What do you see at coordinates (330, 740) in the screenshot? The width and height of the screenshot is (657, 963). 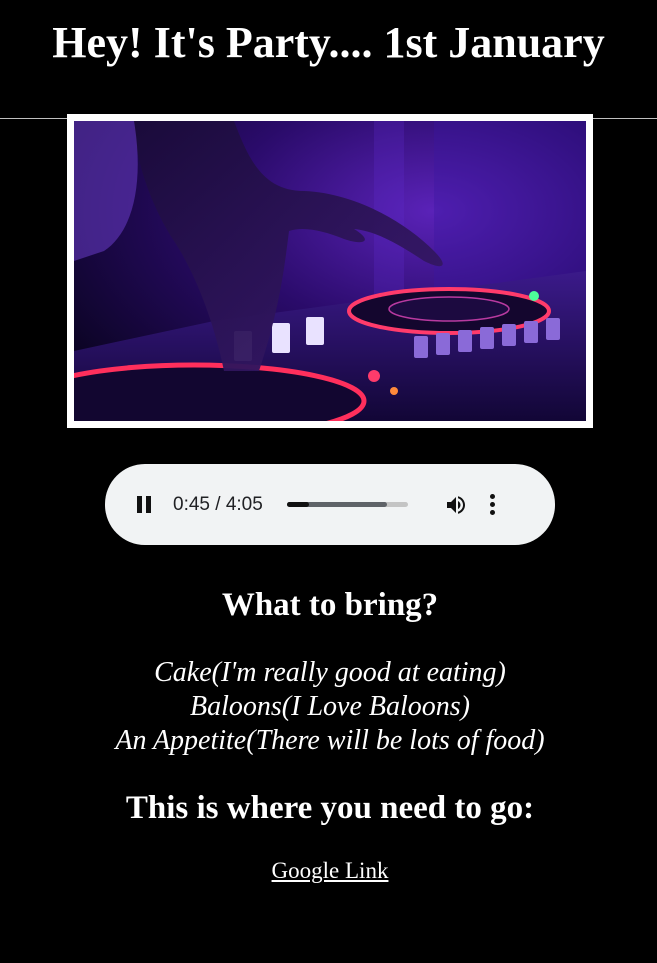 I see `list-item: An Appetite(There will be lots of food)` at bounding box center [330, 740].